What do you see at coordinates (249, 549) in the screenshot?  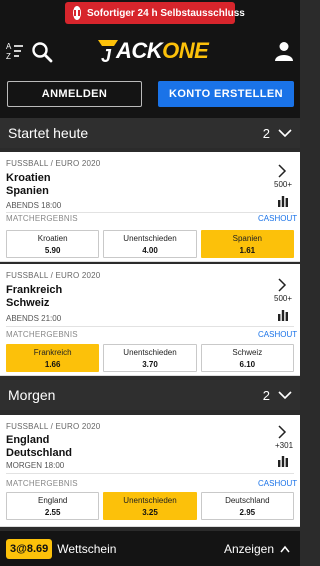 I see `betslip-show-button: Anzeigen` at bounding box center [249, 549].